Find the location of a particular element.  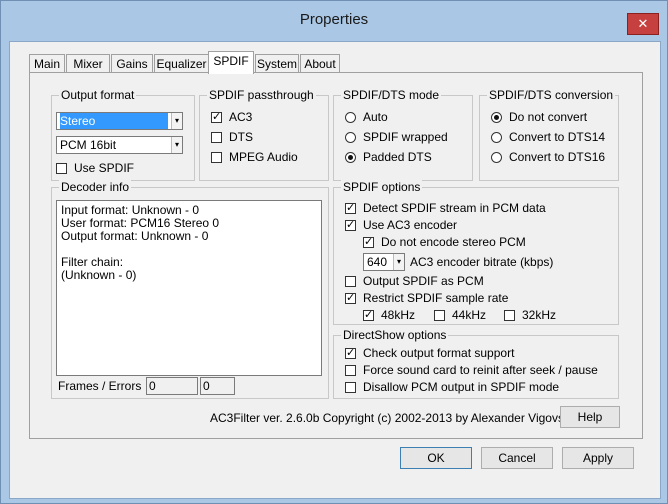

group-title: Decoder info is located at coordinates (95, 187).